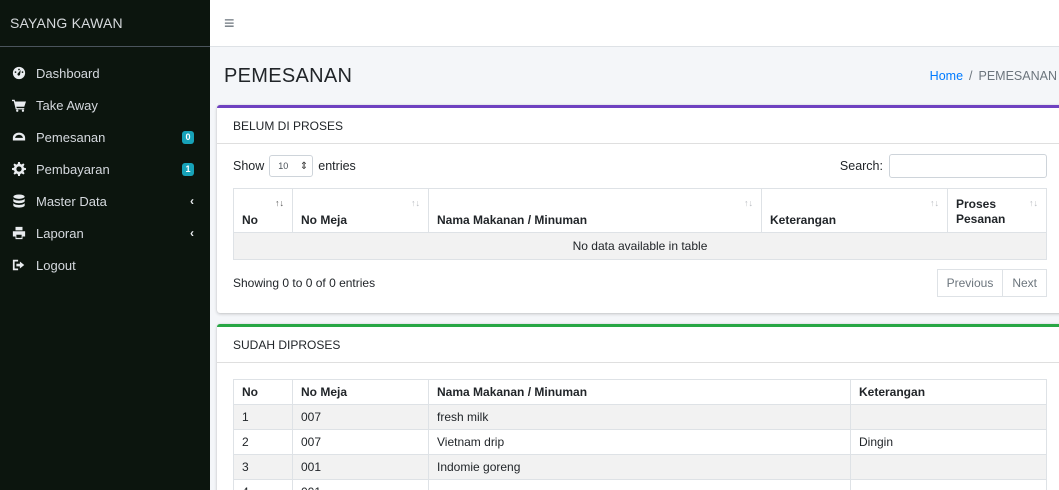 The height and width of the screenshot is (490, 1059). Describe the element at coordinates (946, 76) in the screenshot. I see `breadcrumb-home-link: Home` at that location.